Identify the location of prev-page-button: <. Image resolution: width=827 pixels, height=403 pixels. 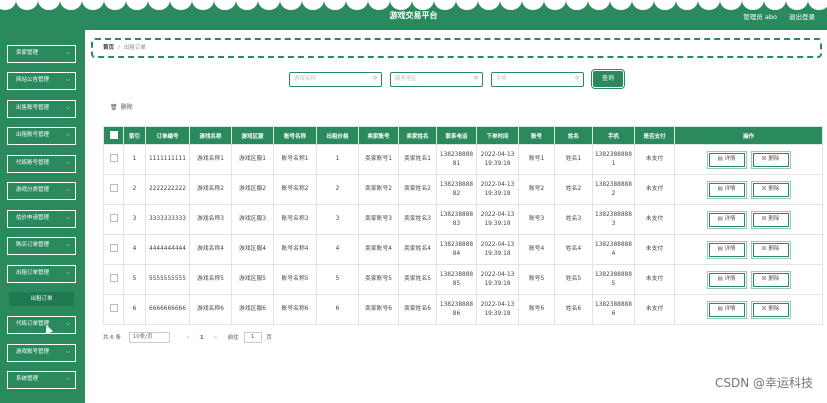
(188, 338).